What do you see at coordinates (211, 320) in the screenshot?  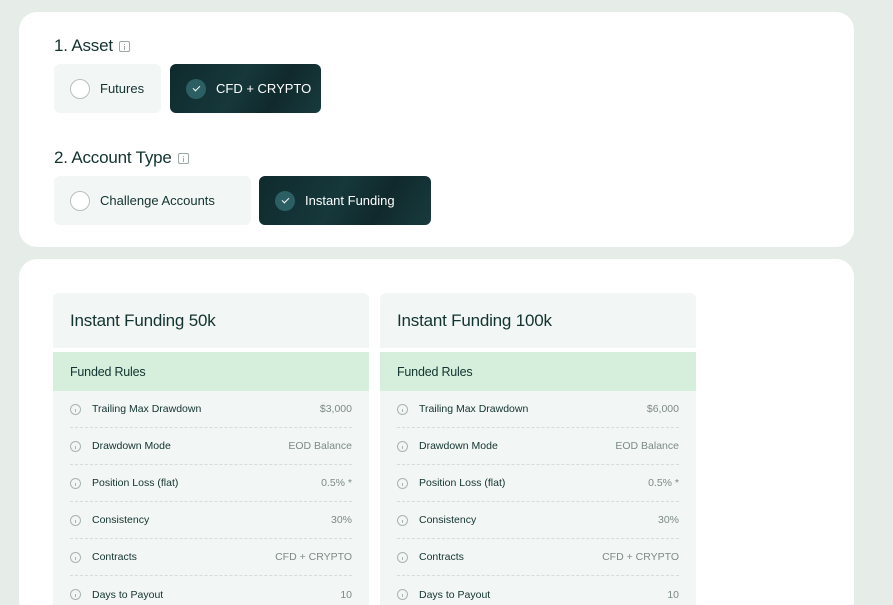 I see `plan-title: Instant Funding 50k` at bounding box center [211, 320].